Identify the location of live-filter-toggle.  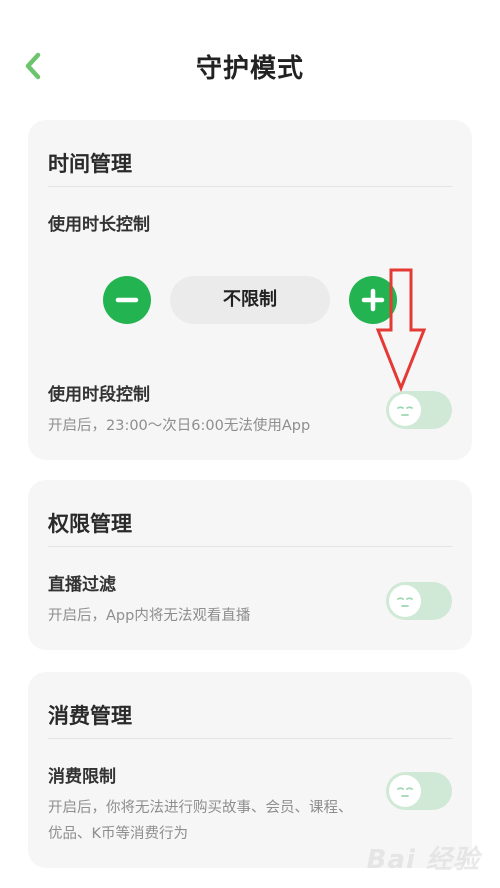
(419, 601).